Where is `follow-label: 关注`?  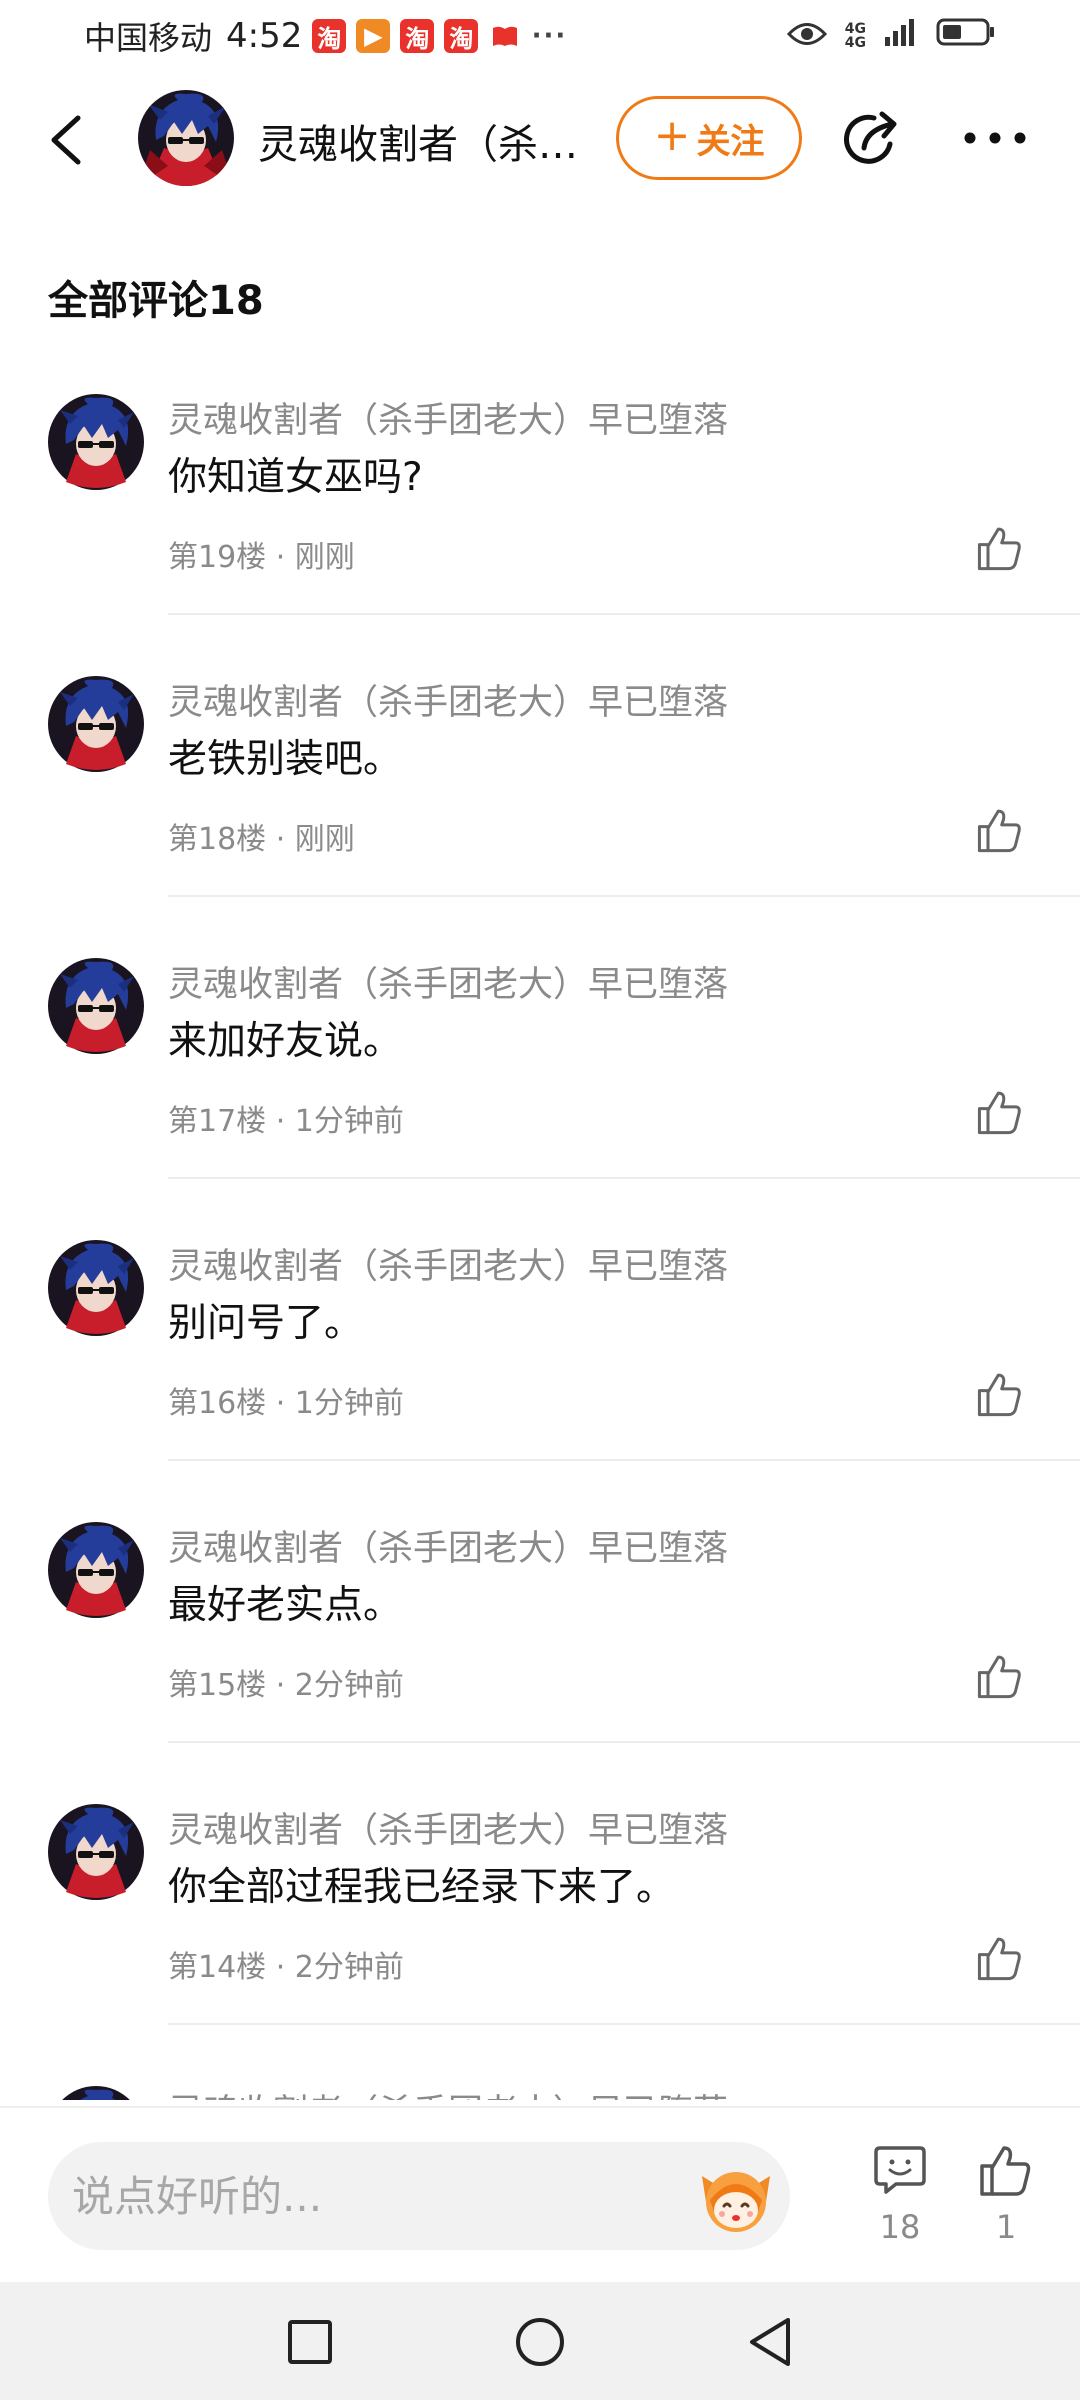
follow-label: 关注 is located at coordinates (730, 141).